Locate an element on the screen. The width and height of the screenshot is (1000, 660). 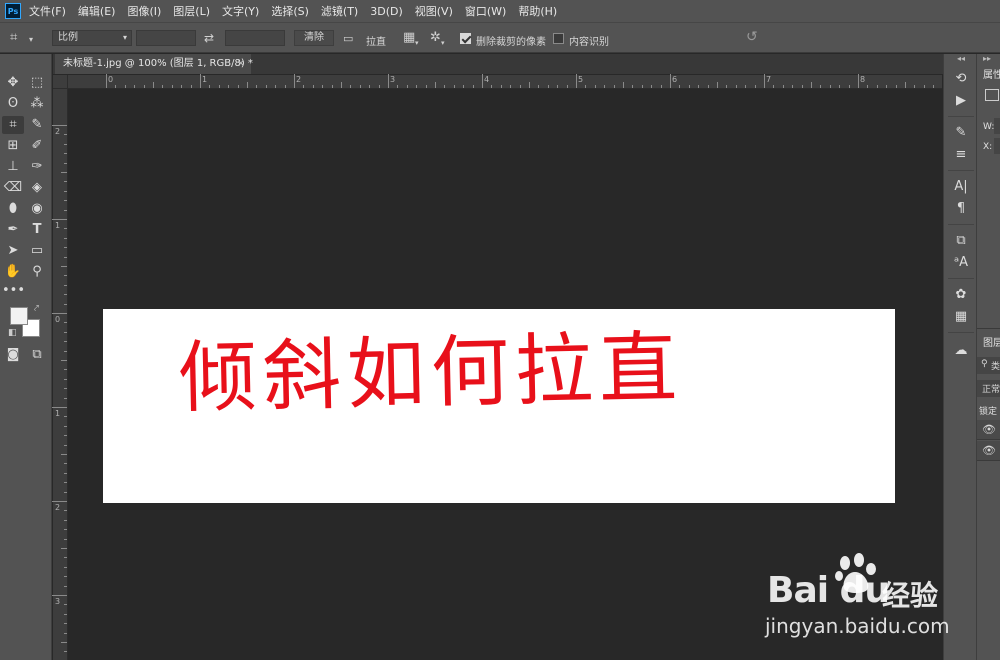
hand-tool-icon: ✋ is located at coordinates (13, 272).